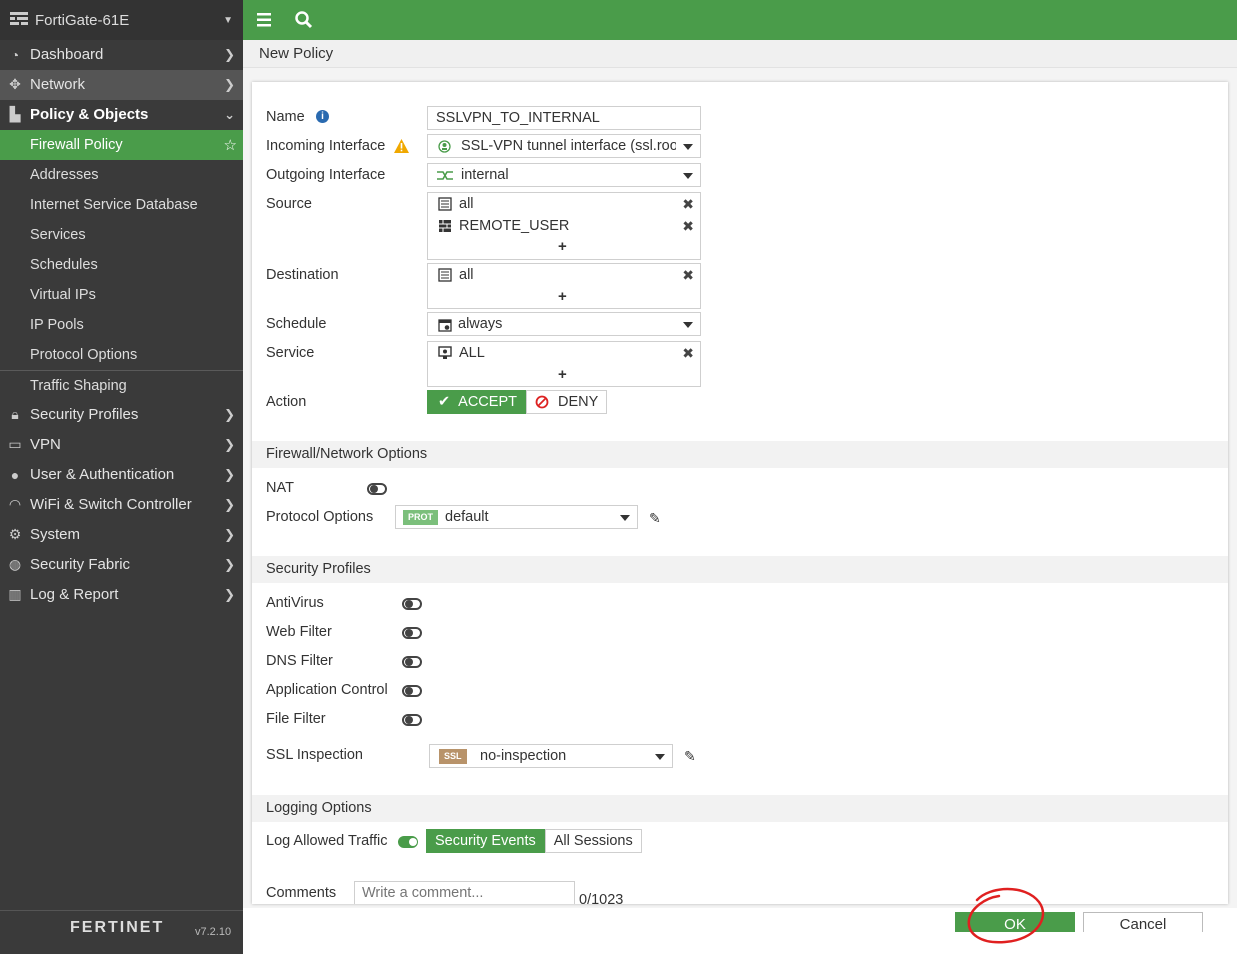 This screenshot has height=954, width=1237. I want to click on security-events-button: Security Events, so click(485, 841).